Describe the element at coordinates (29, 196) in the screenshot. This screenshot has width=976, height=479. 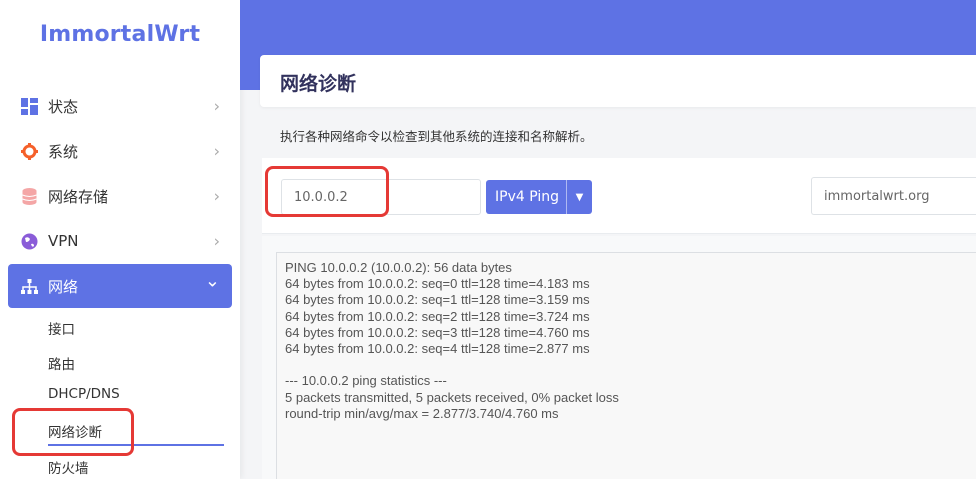
I see `database-icon` at that location.